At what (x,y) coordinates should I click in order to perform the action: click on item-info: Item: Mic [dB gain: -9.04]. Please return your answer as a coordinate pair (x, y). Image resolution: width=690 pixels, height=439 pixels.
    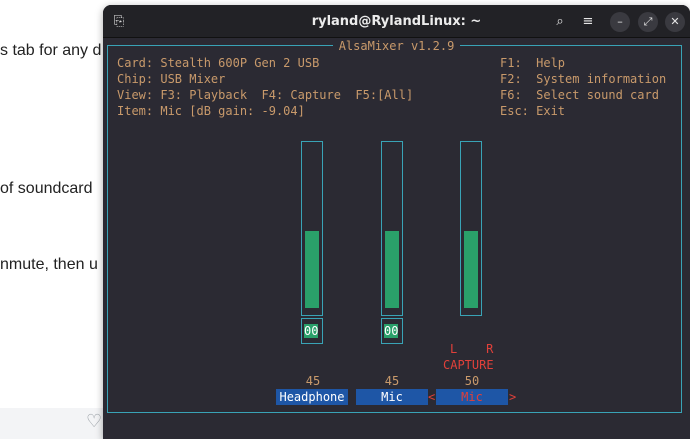
    Looking at the image, I should click on (211, 111).